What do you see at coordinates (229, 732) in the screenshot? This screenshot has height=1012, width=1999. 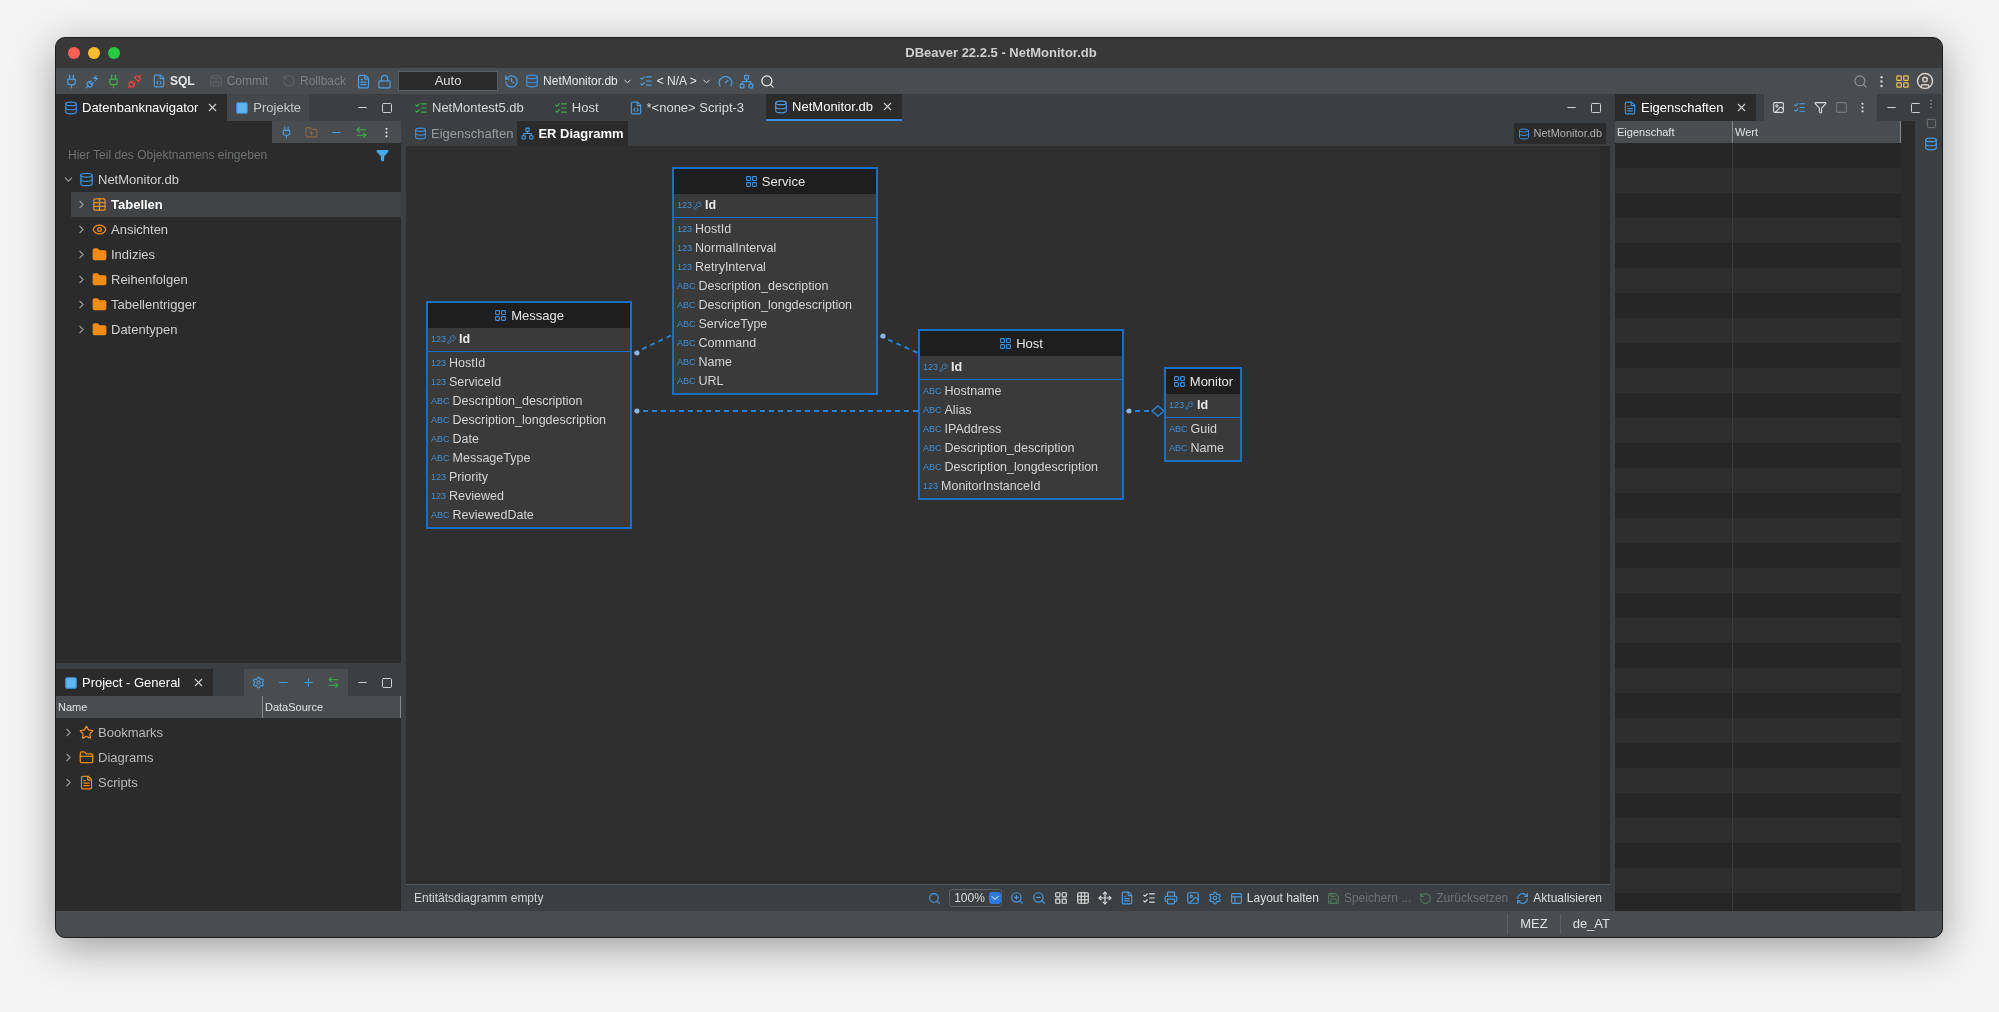 I see `tree-item: Bookmarks` at bounding box center [229, 732].